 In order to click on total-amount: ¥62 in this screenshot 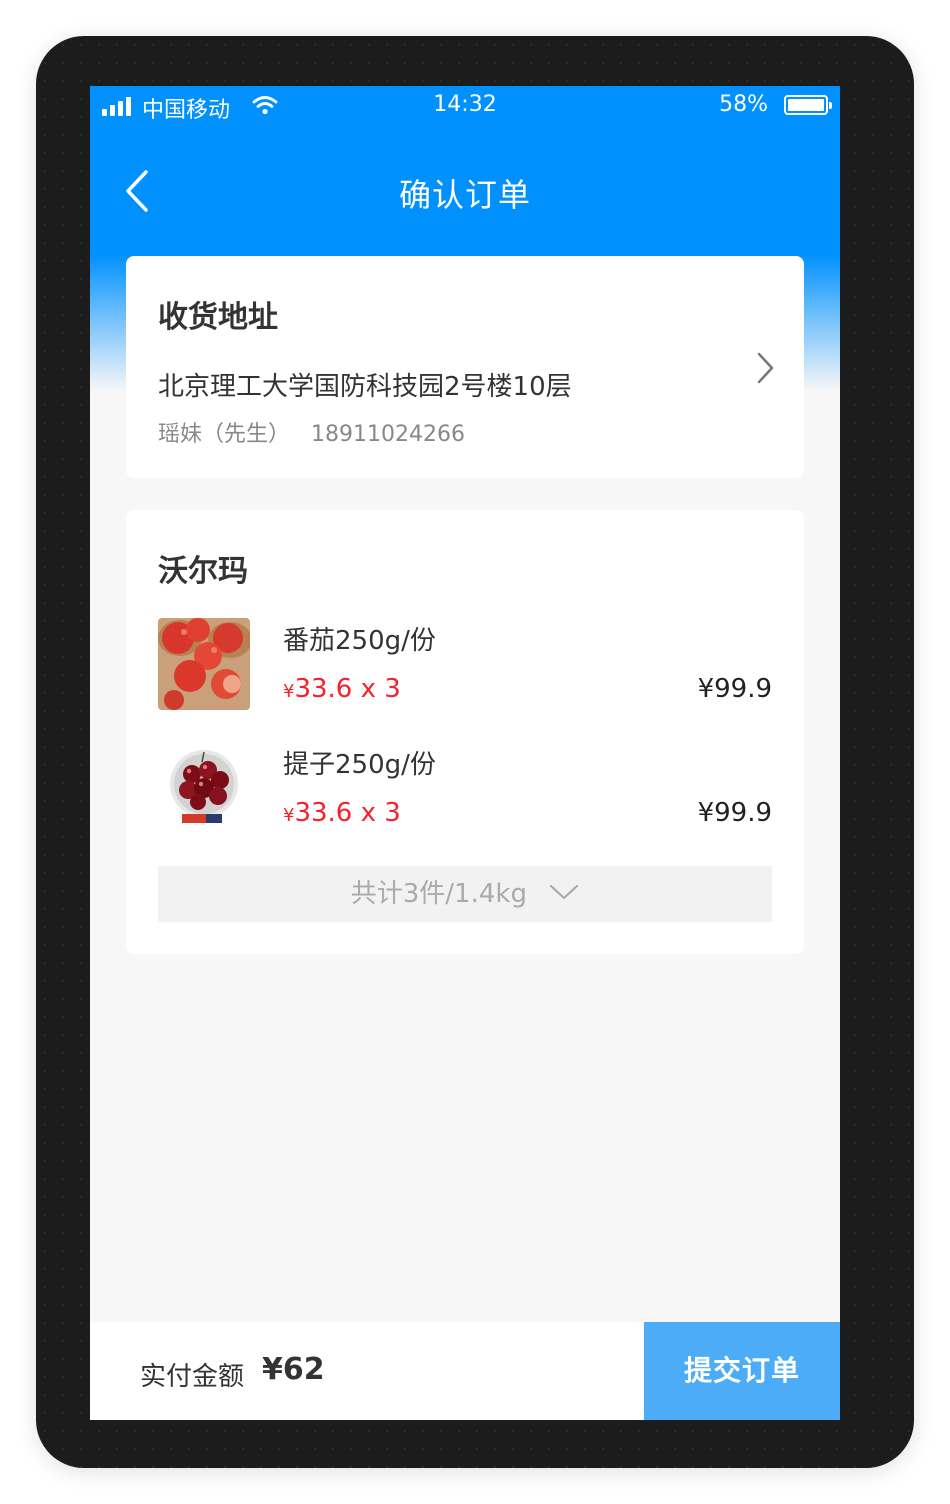, I will do `click(293, 1369)`.